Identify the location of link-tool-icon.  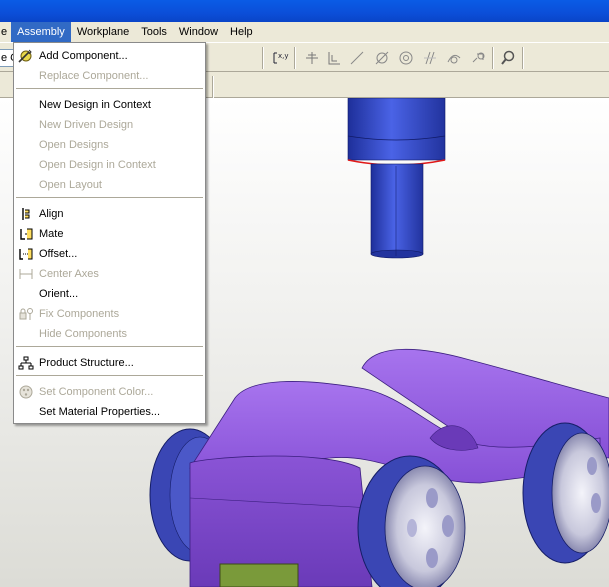
(478, 58).